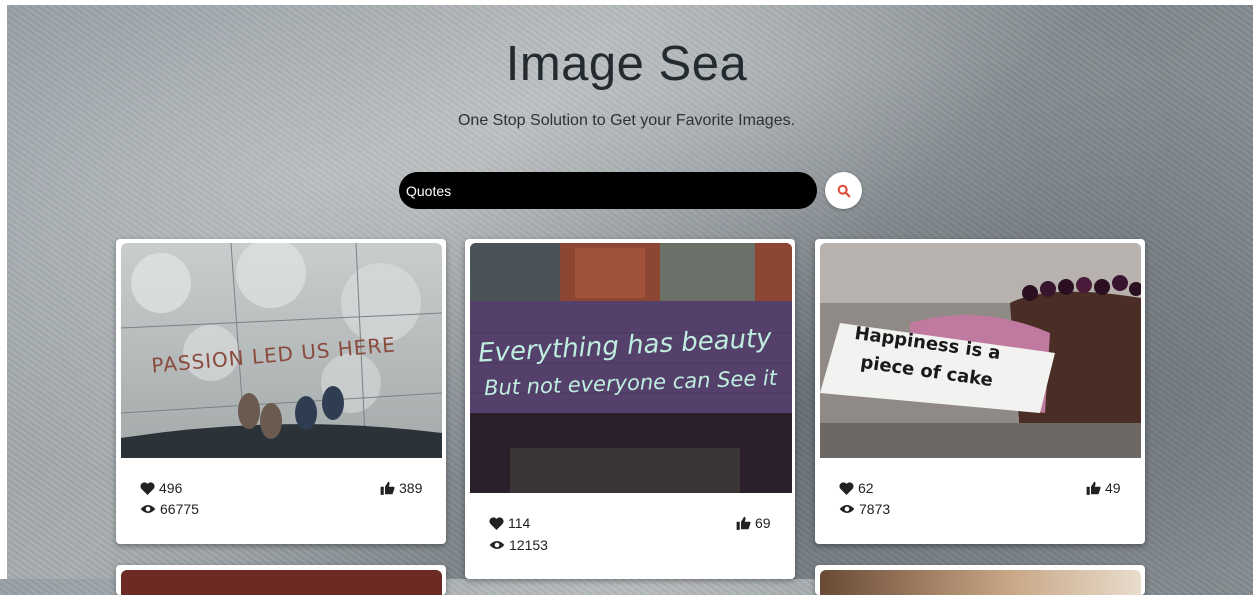  Describe the element at coordinates (626, 2) in the screenshot. I see `page-edge-top` at that location.